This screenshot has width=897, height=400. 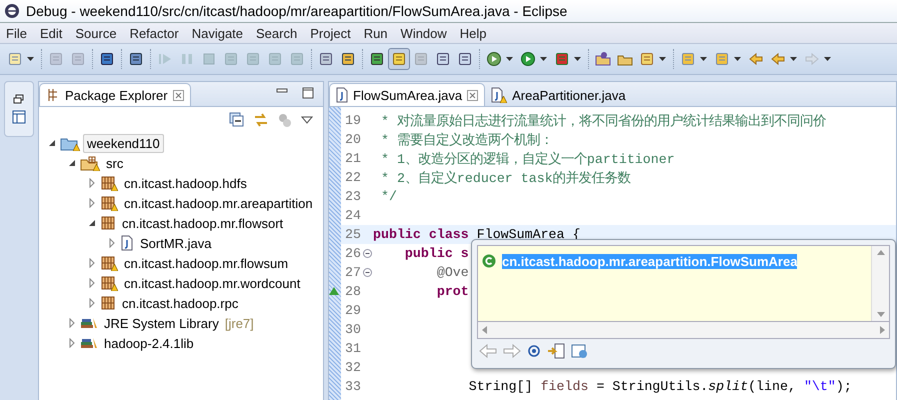 What do you see at coordinates (19, 99) in the screenshot?
I see `restore-icon` at bounding box center [19, 99].